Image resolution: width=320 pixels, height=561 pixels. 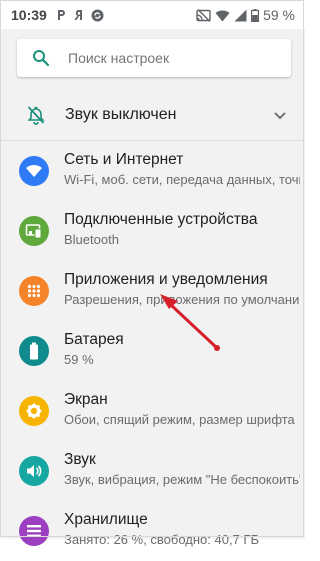 What do you see at coordinates (179, 419) in the screenshot?
I see `settings-item-subtitle: Обои, спящий режим, размер шрифта` at bounding box center [179, 419].